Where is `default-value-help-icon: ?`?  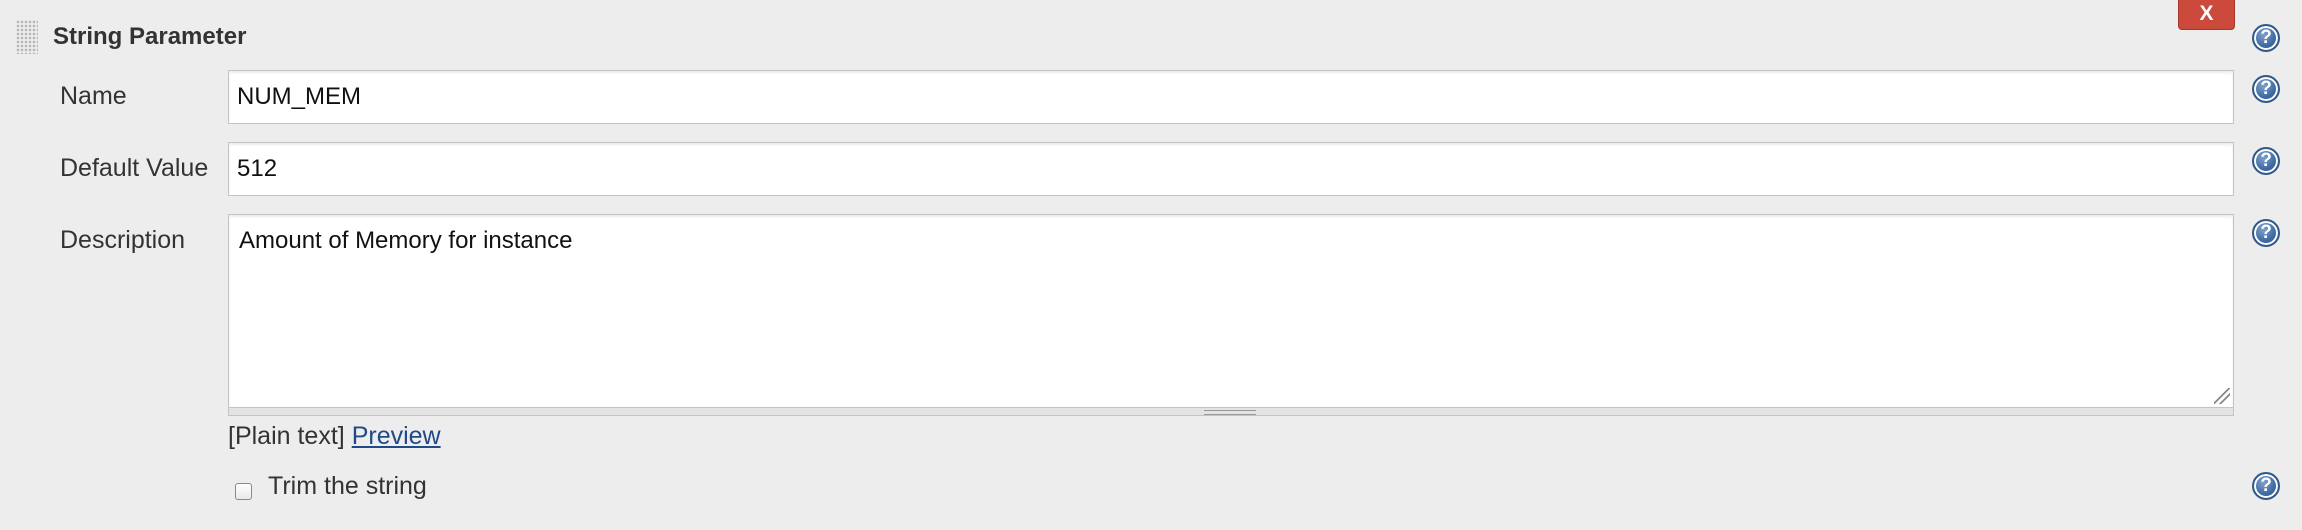
default-value-help-icon: ? is located at coordinates (2266, 161).